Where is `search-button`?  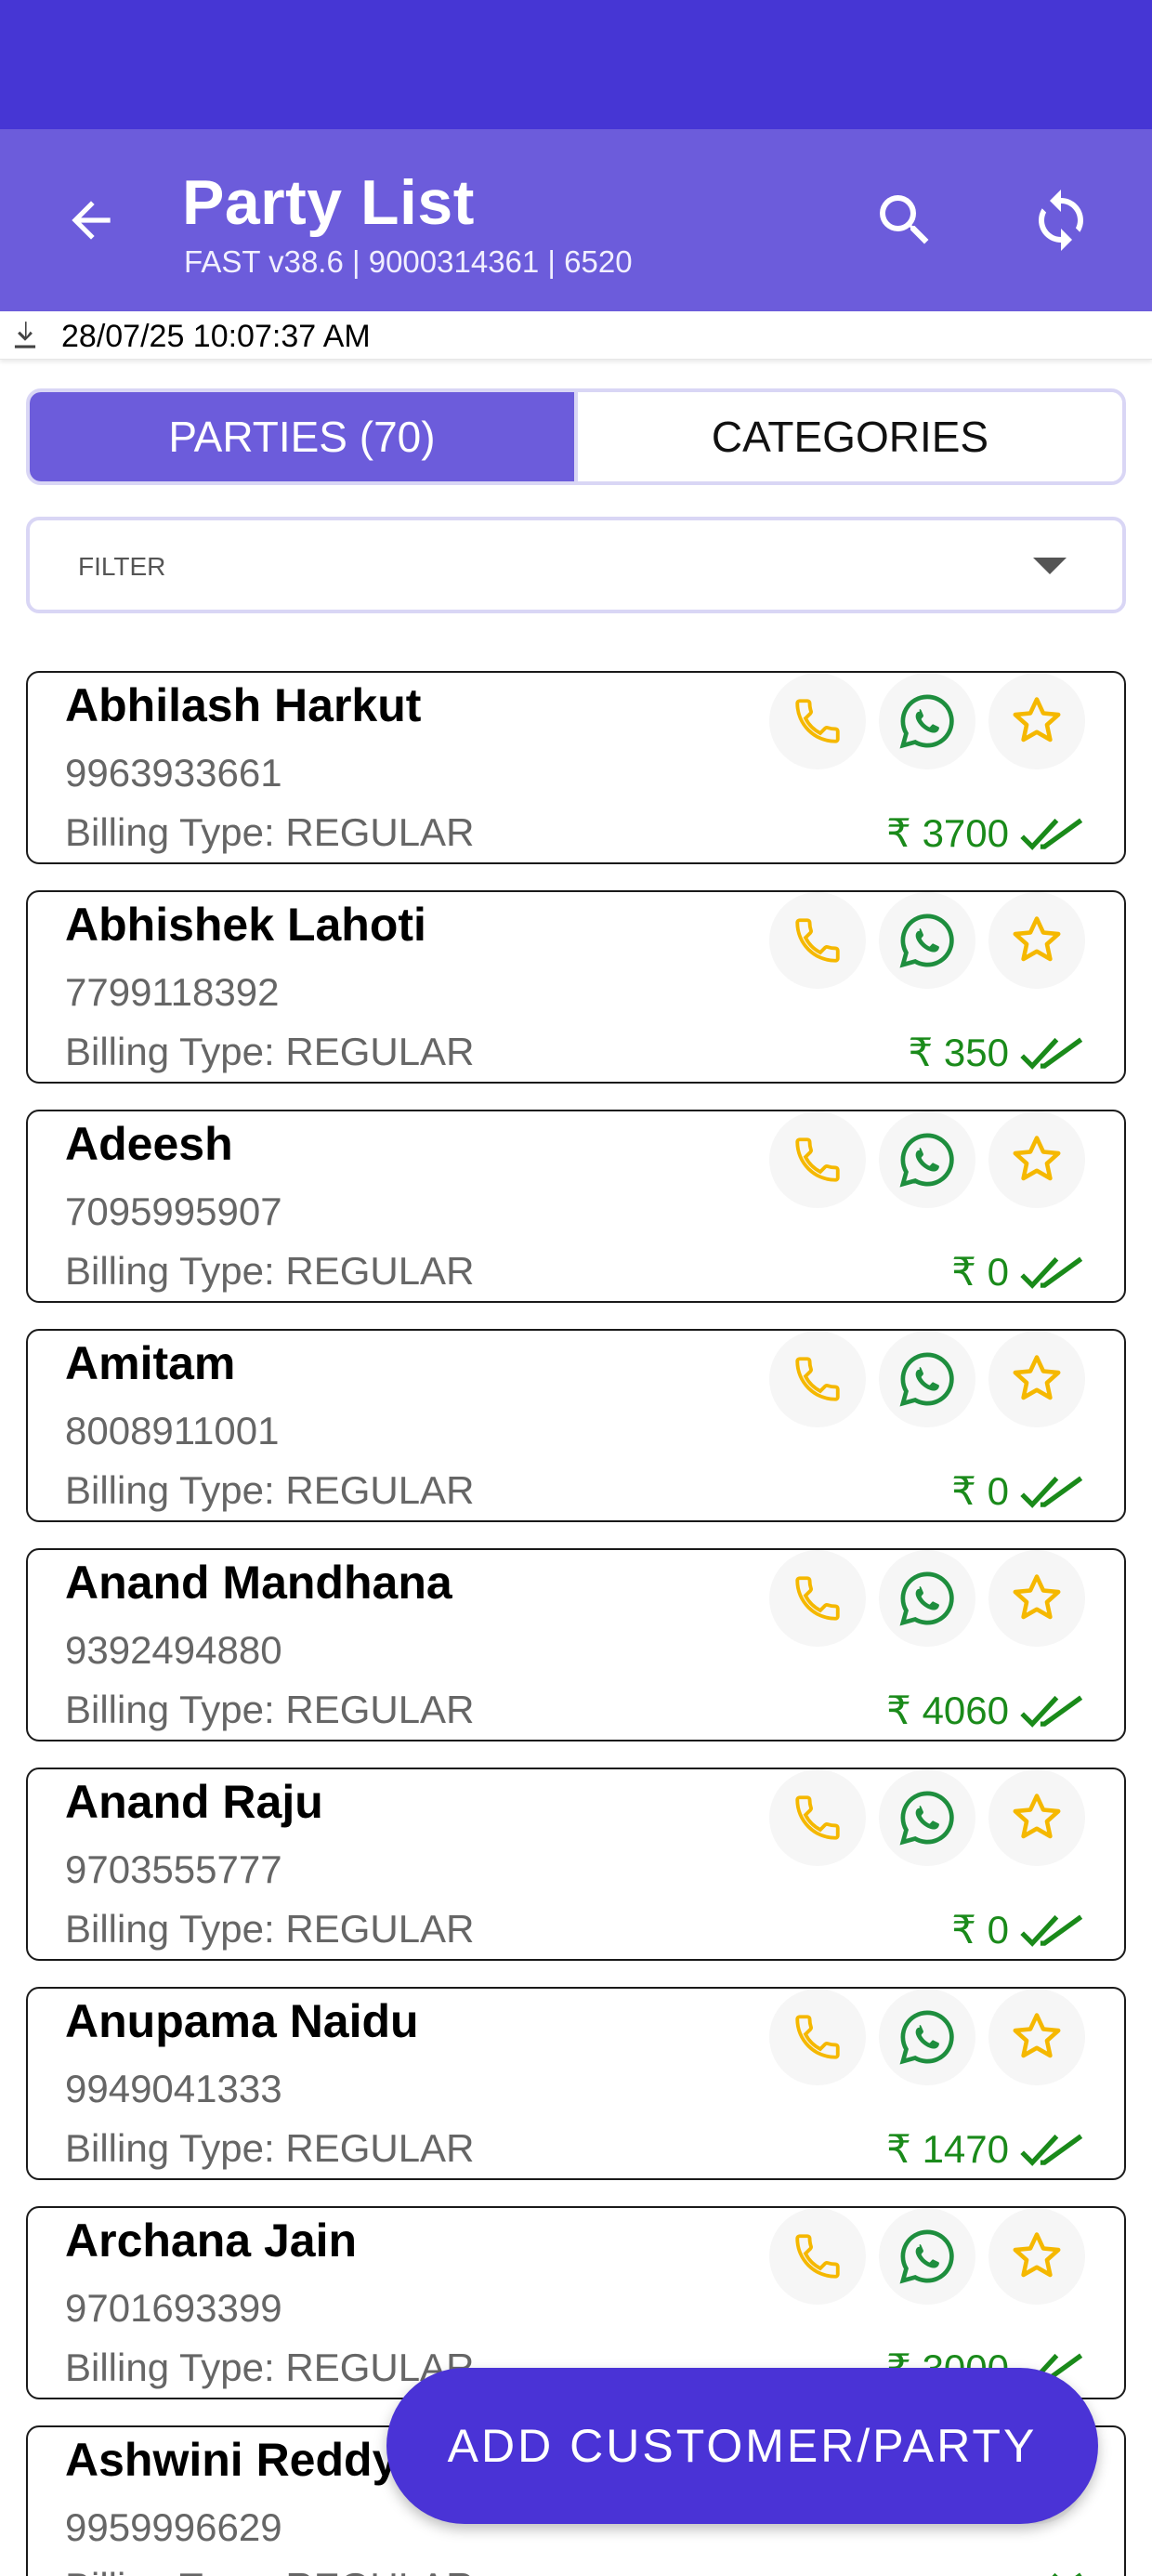 search-button is located at coordinates (905, 220).